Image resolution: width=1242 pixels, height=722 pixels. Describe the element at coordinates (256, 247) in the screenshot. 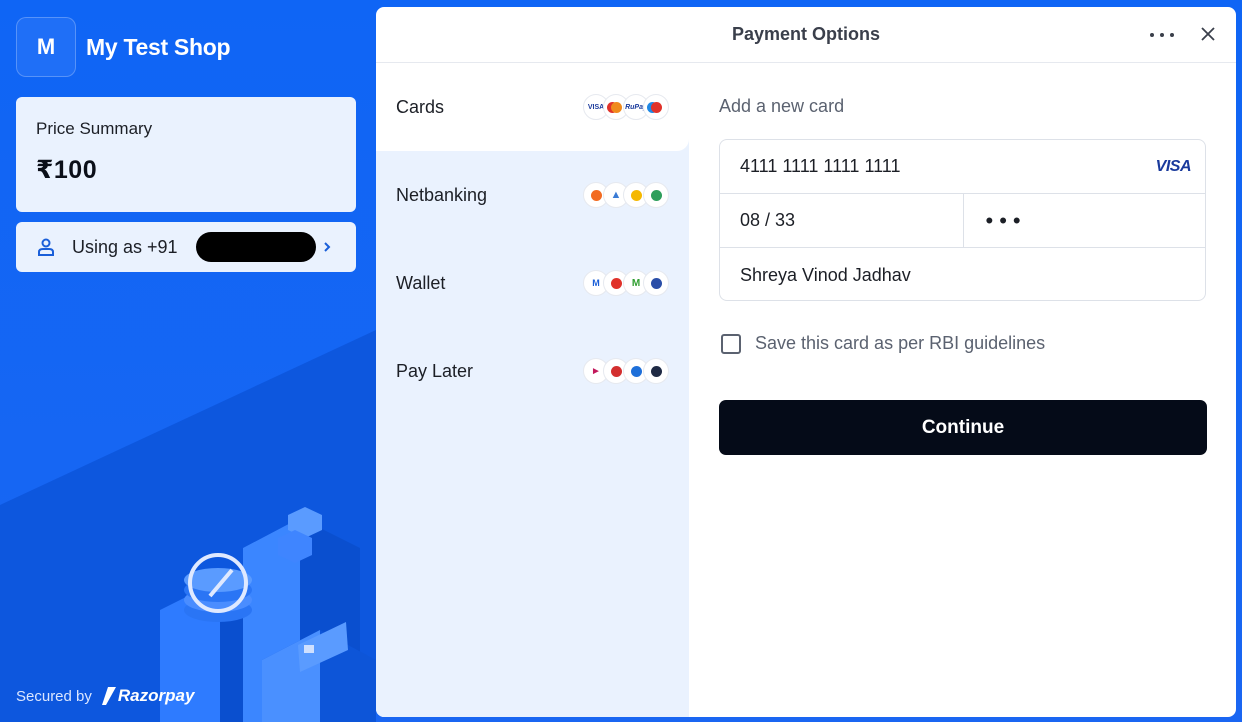

I see `redacted-phone` at that location.